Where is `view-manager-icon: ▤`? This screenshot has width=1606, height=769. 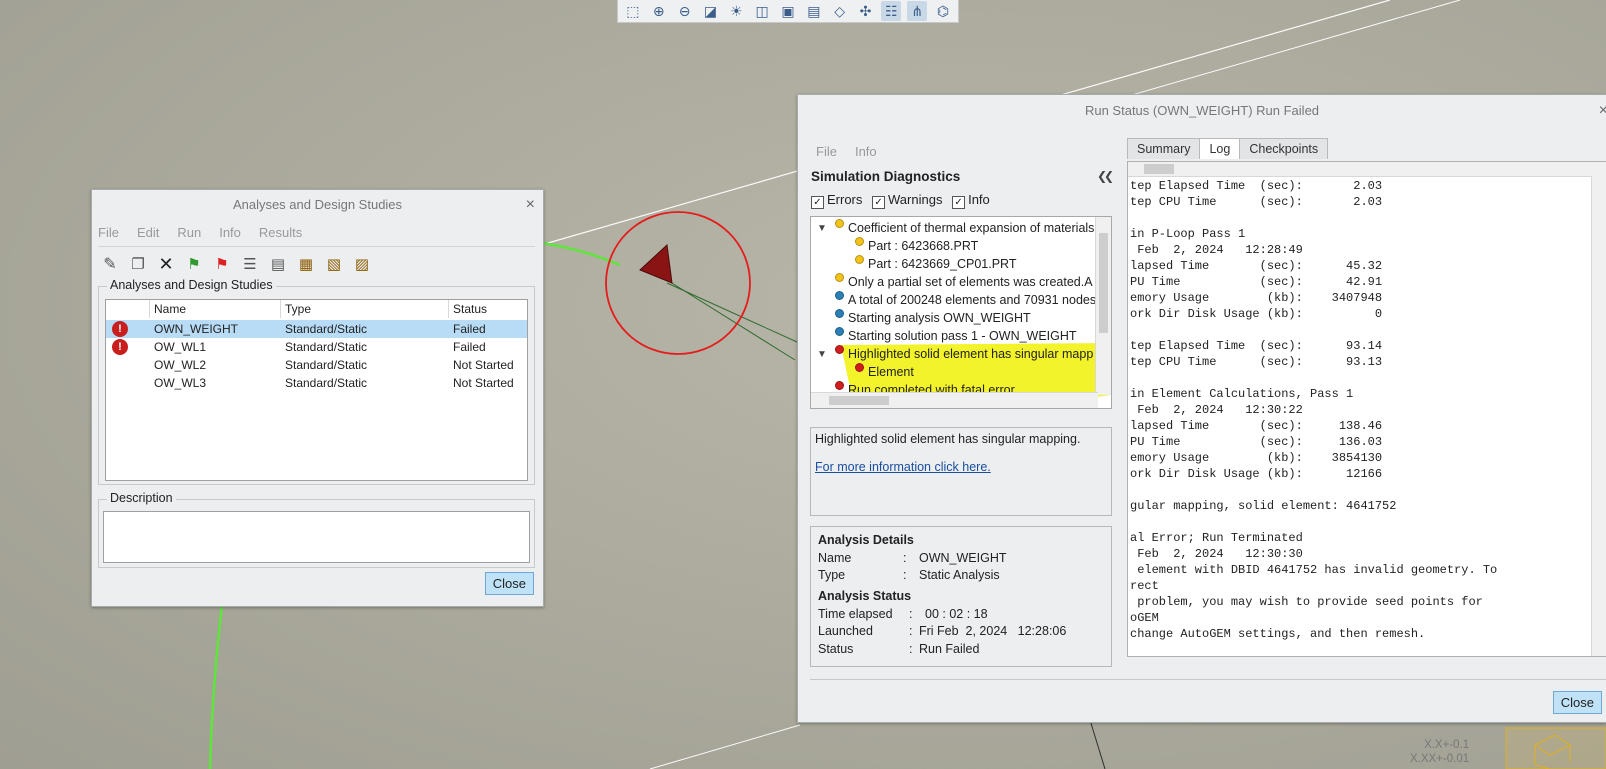
view-manager-icon: ▤ is located at coordinates (814, 11).